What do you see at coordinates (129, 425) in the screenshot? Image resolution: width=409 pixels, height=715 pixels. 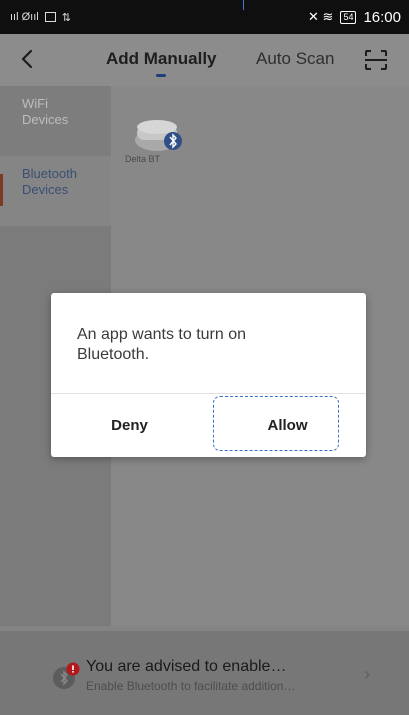 I see `deny-button: Deny` at bounding box center [129, 425].